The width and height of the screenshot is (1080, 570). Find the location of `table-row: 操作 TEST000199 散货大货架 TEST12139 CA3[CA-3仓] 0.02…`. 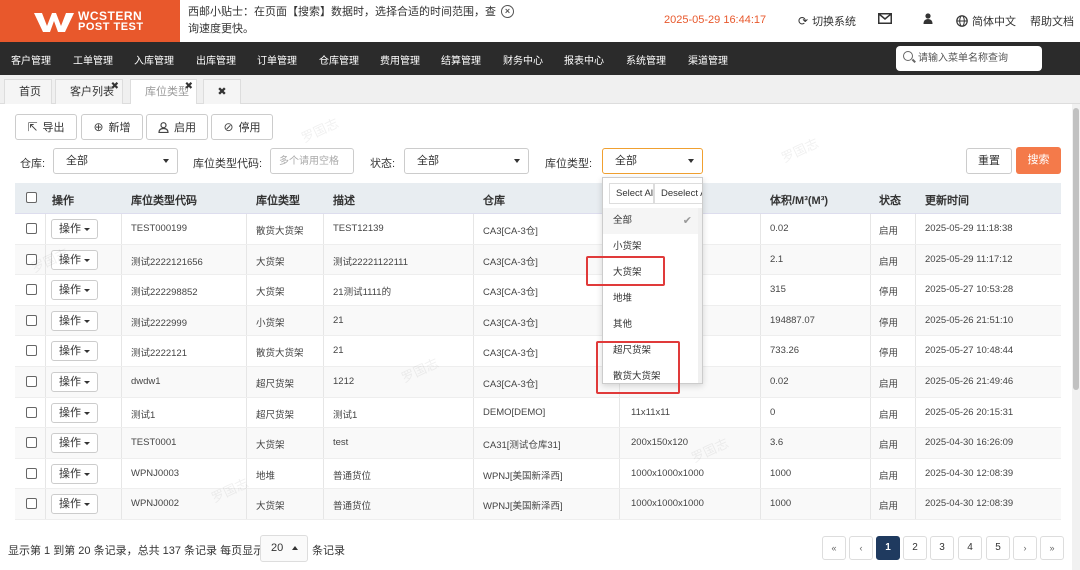

table-row: 操作 TEST000199 散货大货架 TEST12139 CA3[CA-3仓] 0.02… is located at coordinates (538, 229).